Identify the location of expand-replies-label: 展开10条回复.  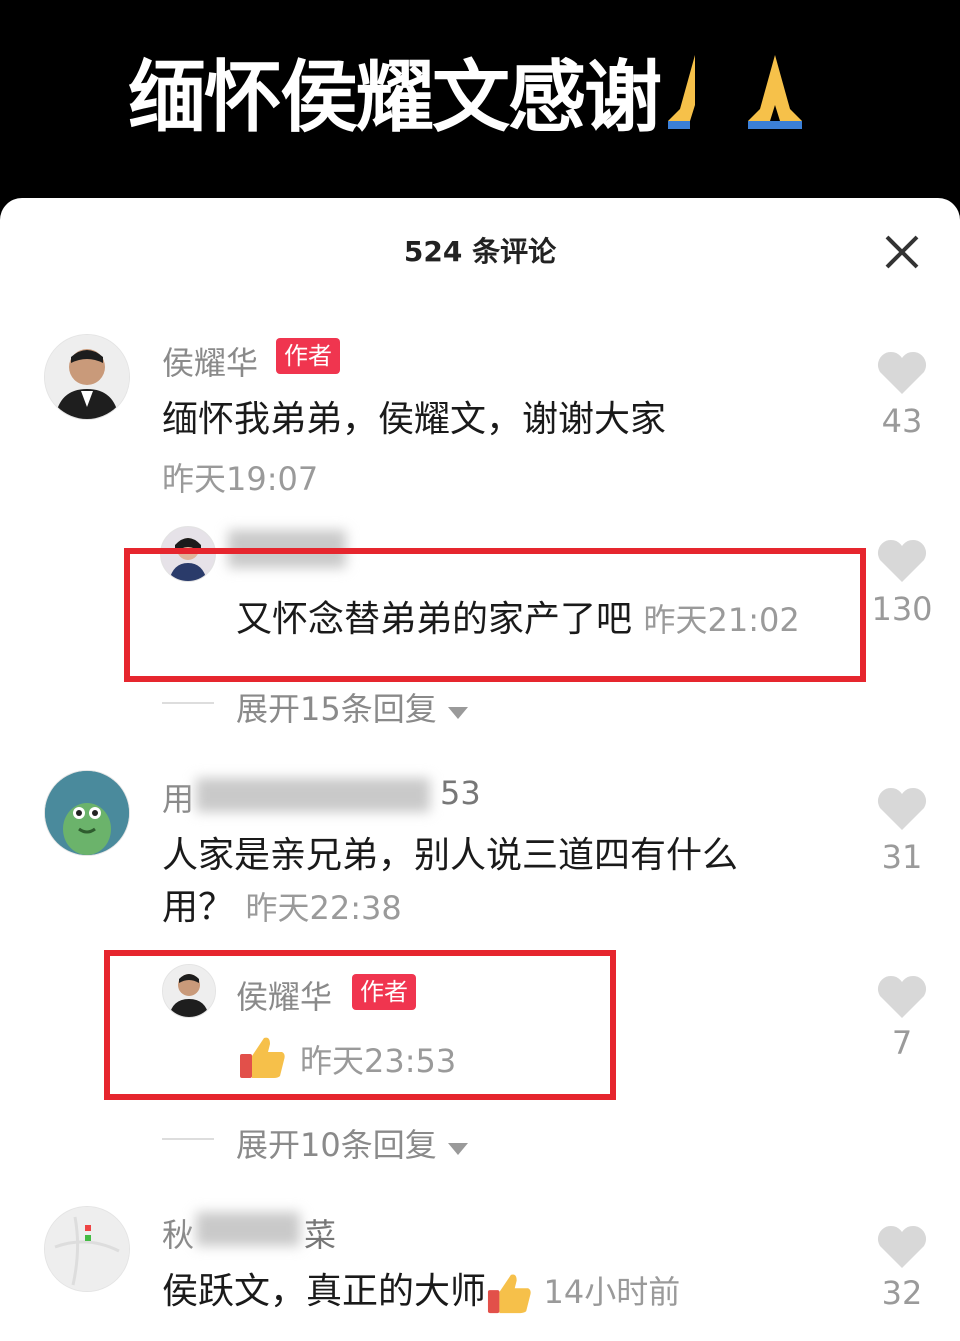
(336, 1145).